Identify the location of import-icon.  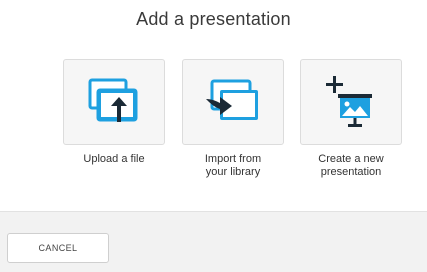
(232, 99).